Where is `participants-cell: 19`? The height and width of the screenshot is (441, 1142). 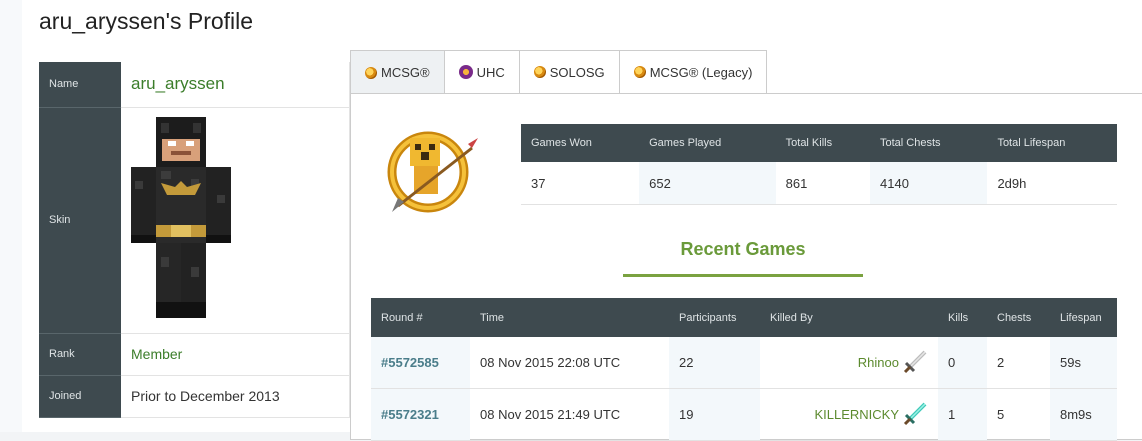 participants-cell: 19 is located at coordinates (714, 414).